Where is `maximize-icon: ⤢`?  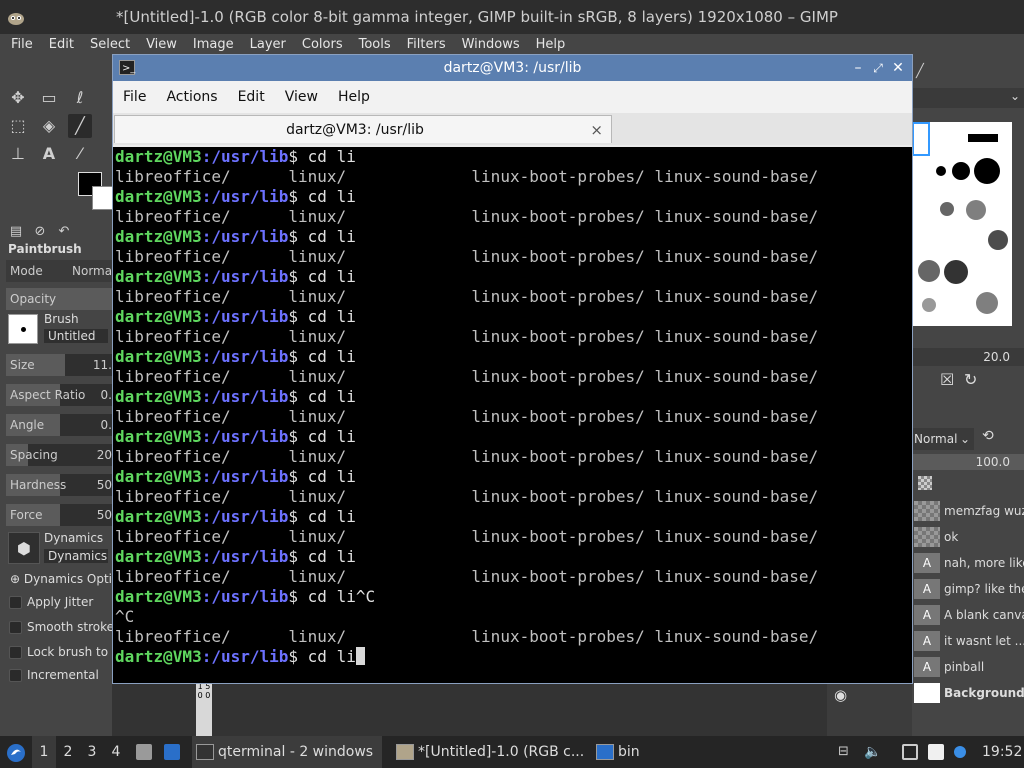 maximize-icon: ⤢ is located at coordinates (878, 68).